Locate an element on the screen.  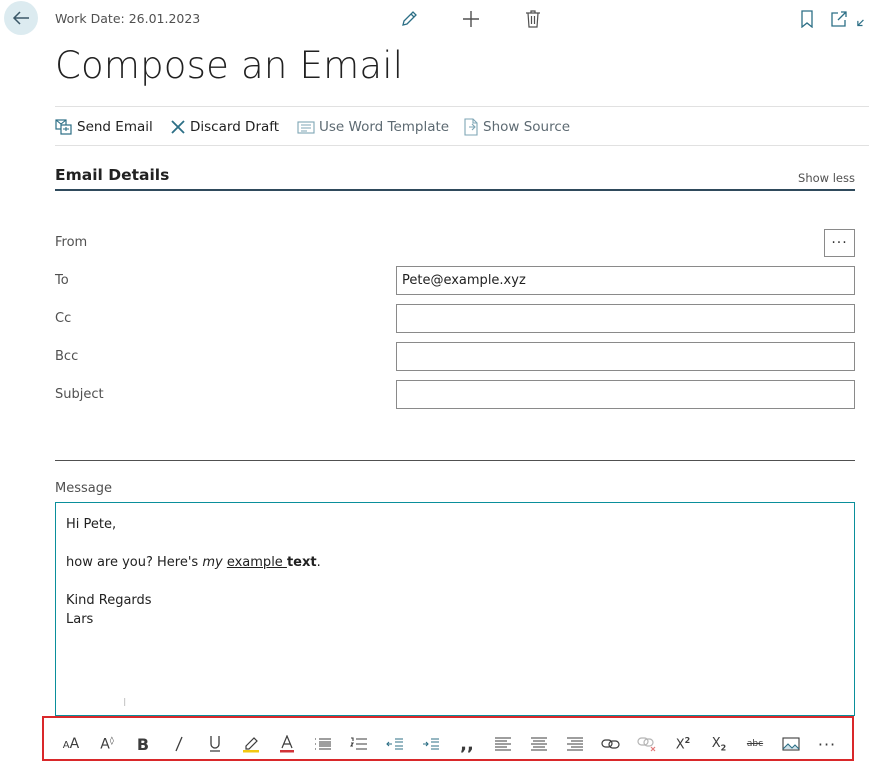
edit-button is located at coordinates (409, 19).